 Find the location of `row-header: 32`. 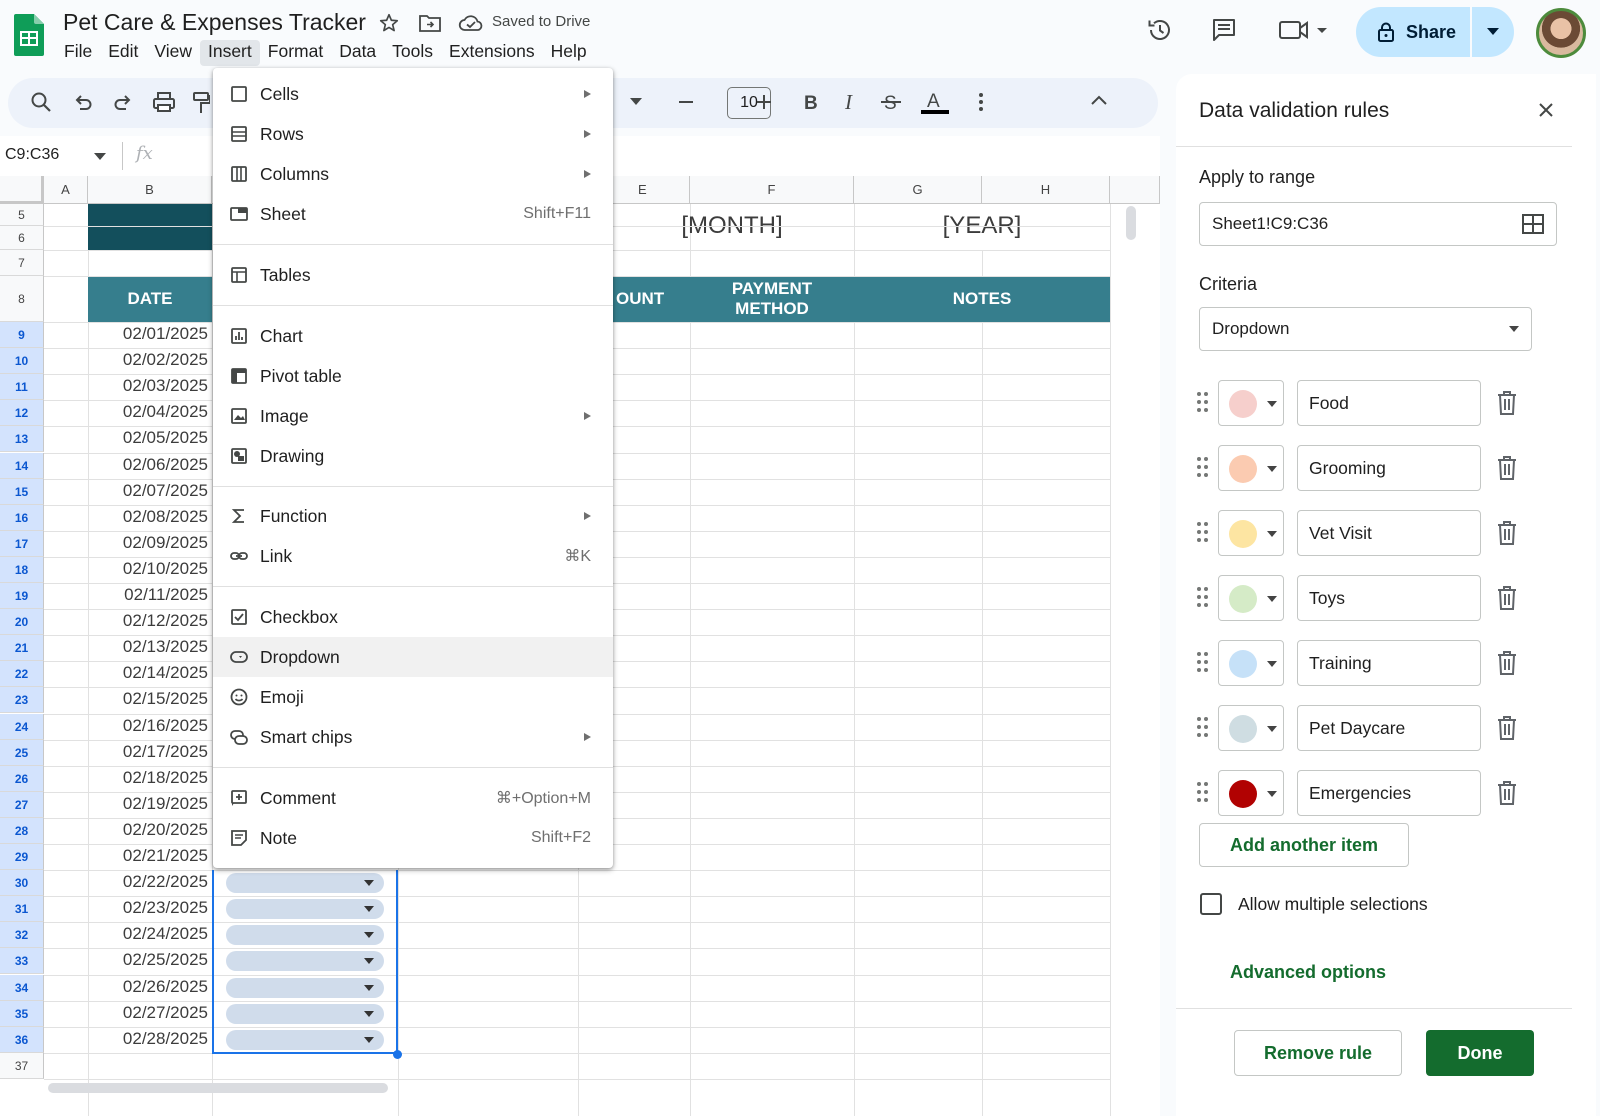

row-header: 32 is located at coordinates (22, 935).